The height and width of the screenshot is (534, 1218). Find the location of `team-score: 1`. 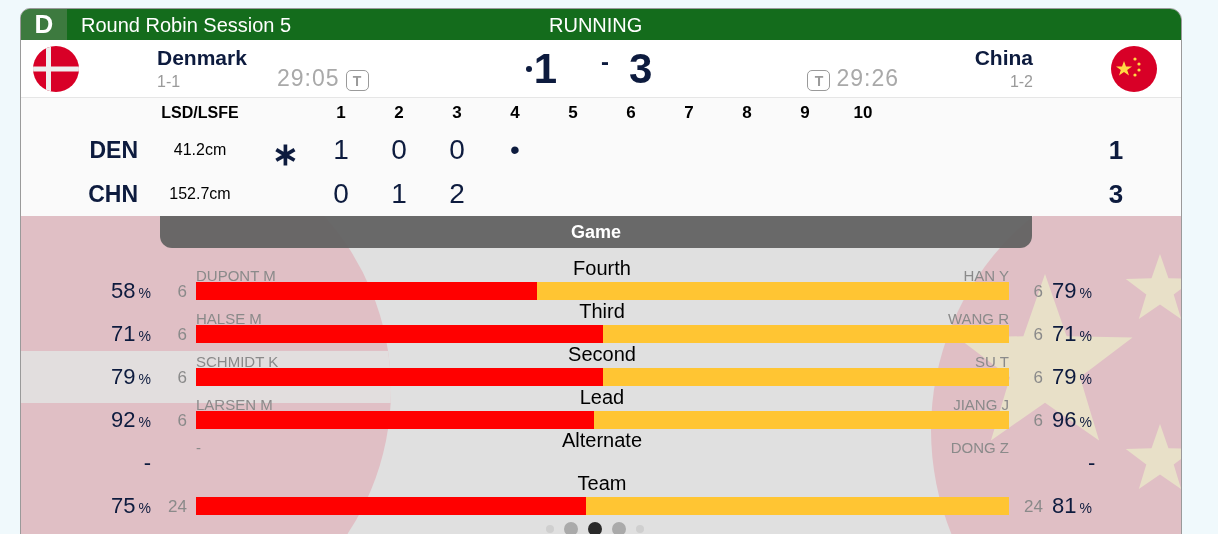

team-score: 1 is located at coordinates (545, 68).